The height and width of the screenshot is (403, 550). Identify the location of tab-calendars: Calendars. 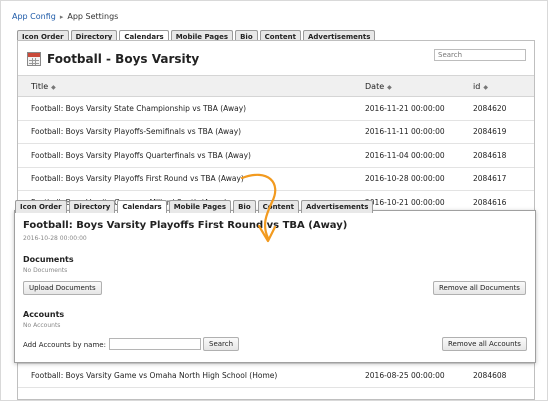
(142, 206).